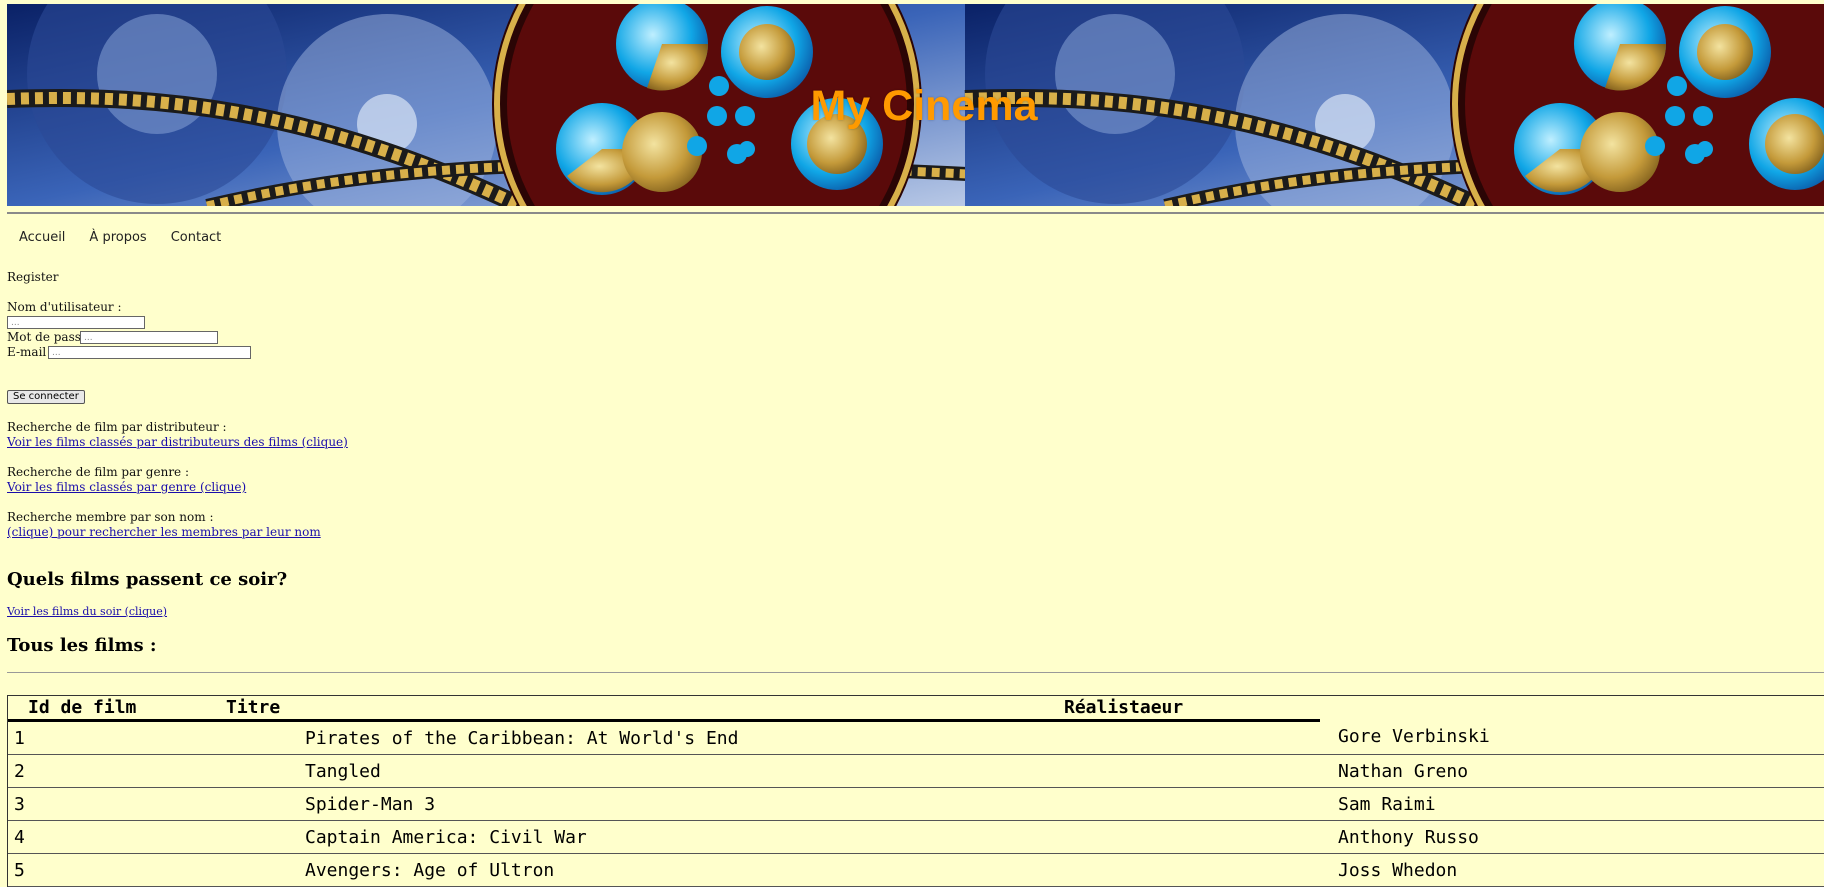 The image size is (1824, 887). Describe the element at coordinates (915, 213) in the screenshot. I see `banner-divider` at that location.